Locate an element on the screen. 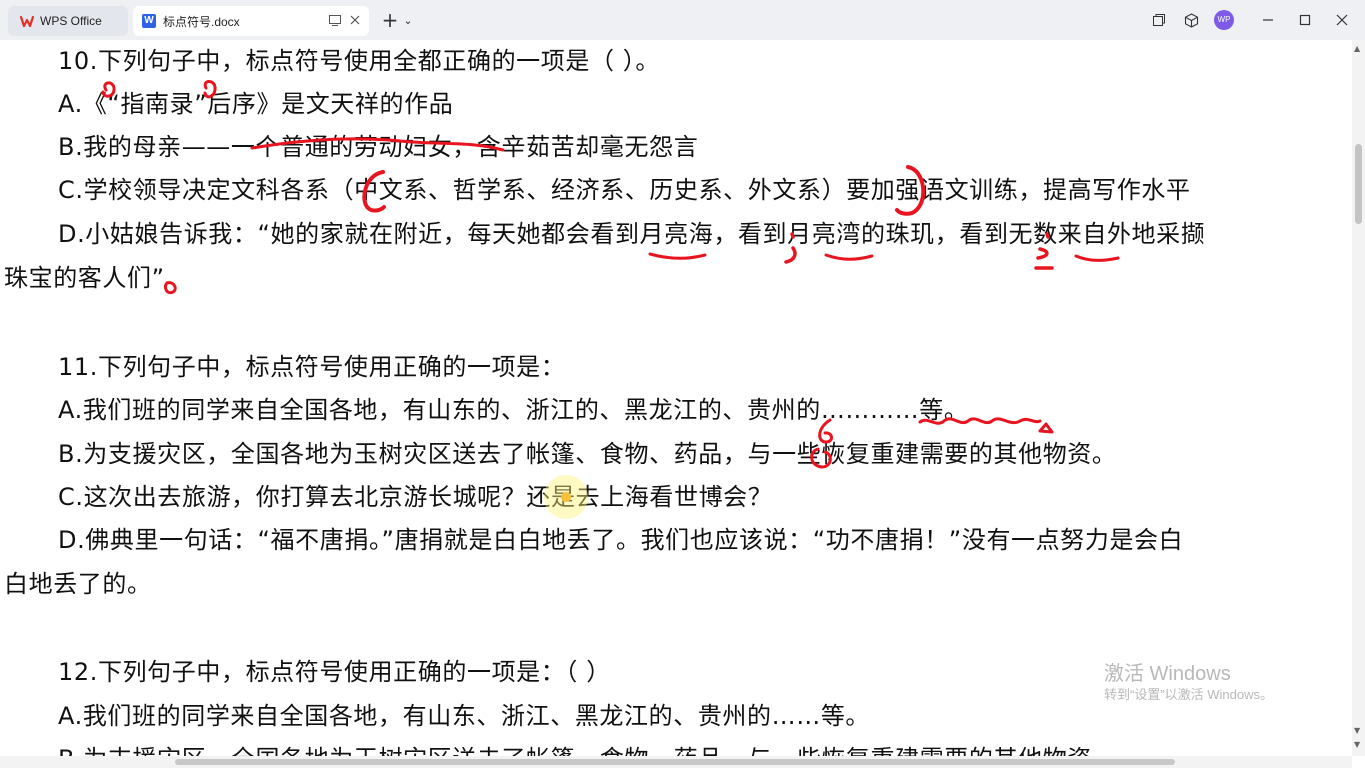  close-window-icon is located at coordinates (1342, 20).